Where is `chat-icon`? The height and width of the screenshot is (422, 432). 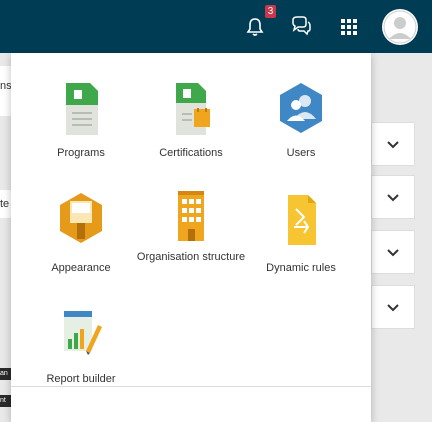 chat-icon is located at coordinates (301, 26).